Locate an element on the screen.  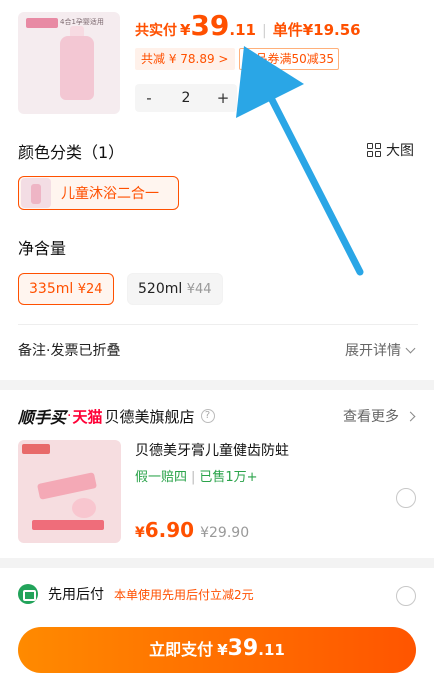
size-option-335ml: 335ml ¥24 is located at coordinates (66, 289).